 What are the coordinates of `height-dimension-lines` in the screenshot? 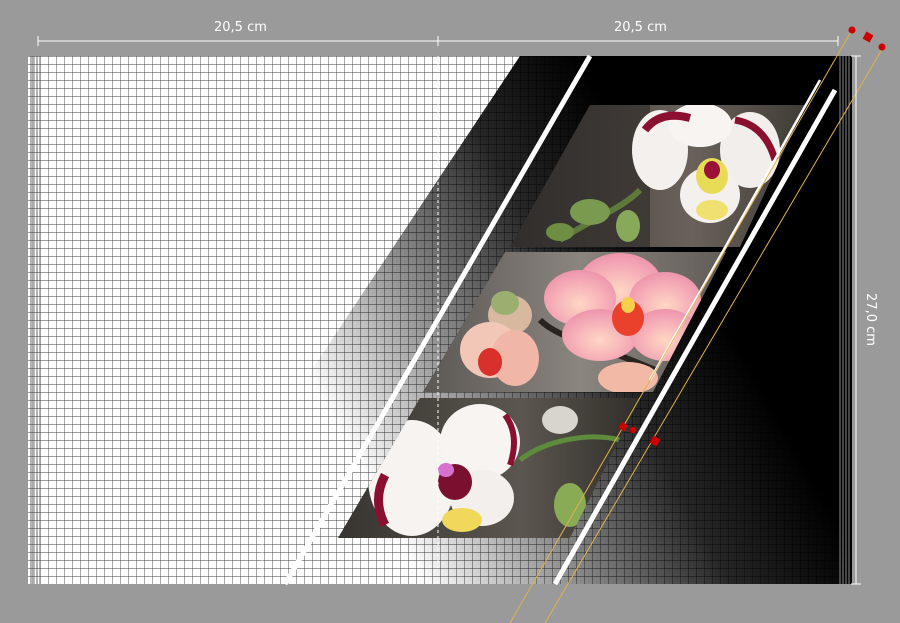 It's located at (856, 320).